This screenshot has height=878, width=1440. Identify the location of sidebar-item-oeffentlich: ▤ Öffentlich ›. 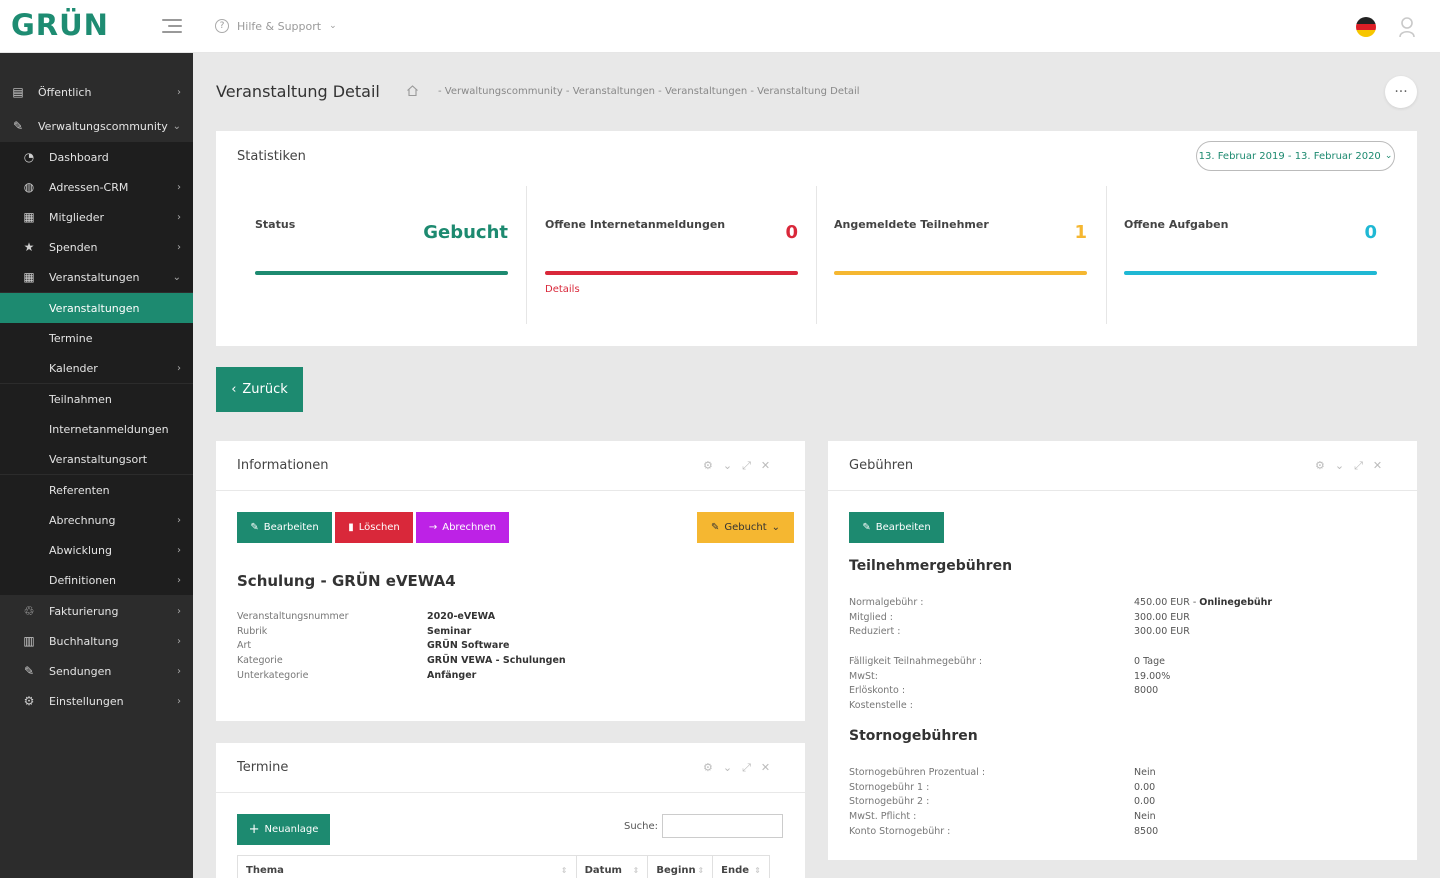
(96, 92).